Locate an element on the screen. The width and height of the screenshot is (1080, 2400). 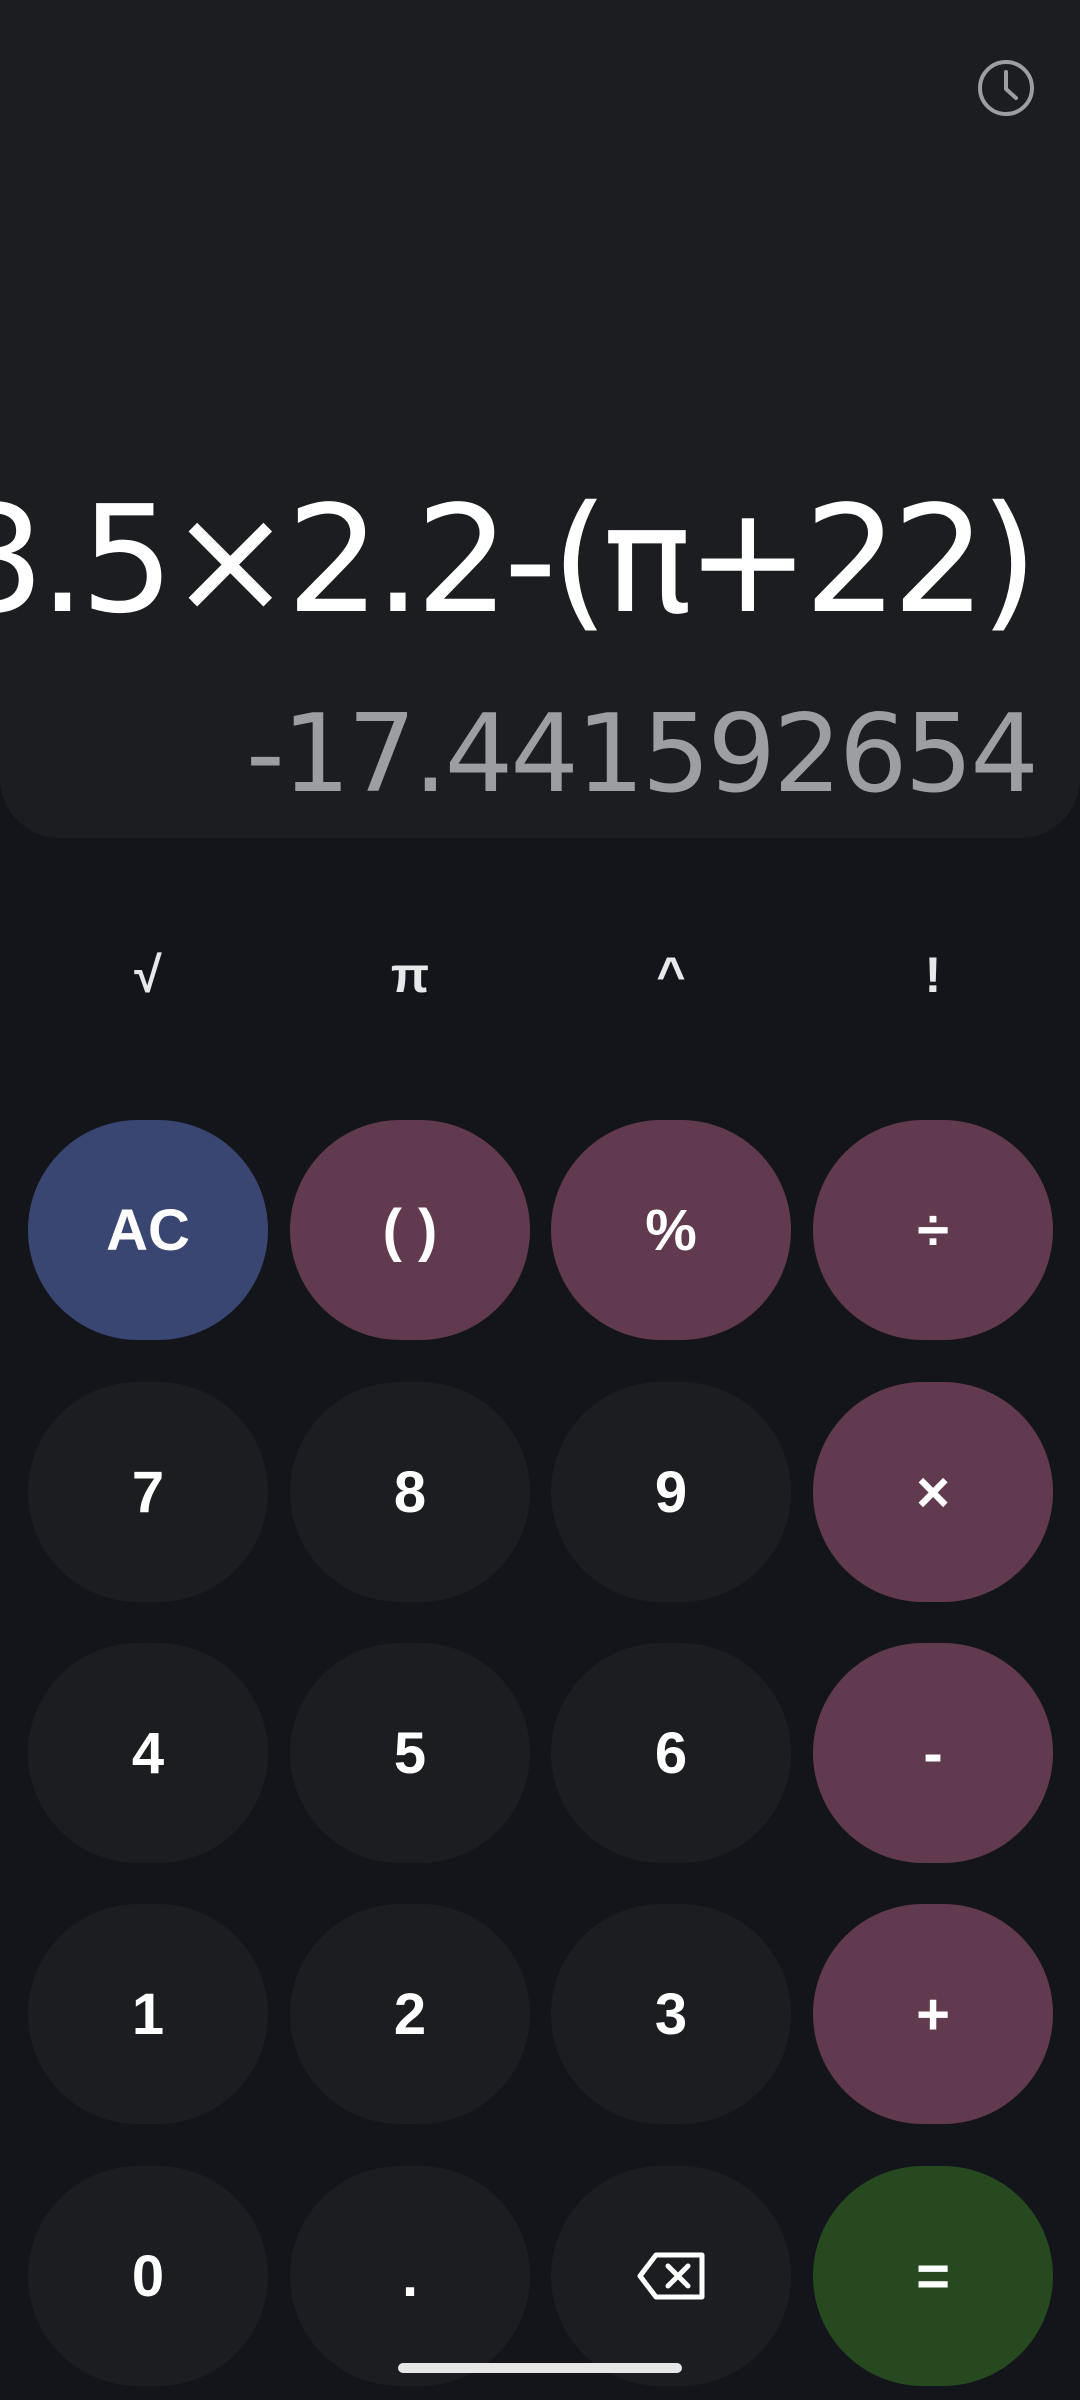
pi-button: π is located at coordinates (410, 975).